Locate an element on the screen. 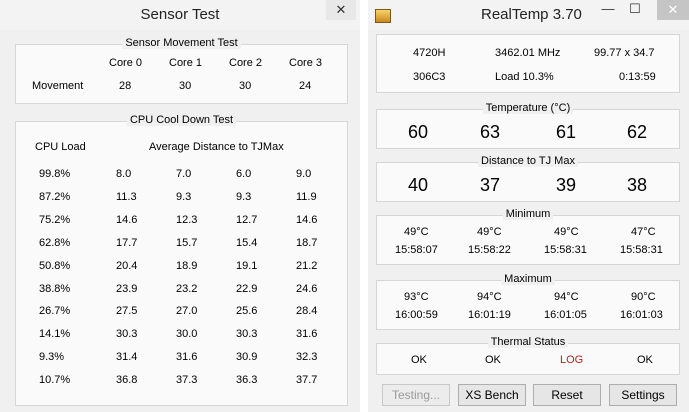 This screenshot has width=689, height=412. cooldown-row-distance: 11.9 is located at coordinates (306, 196).